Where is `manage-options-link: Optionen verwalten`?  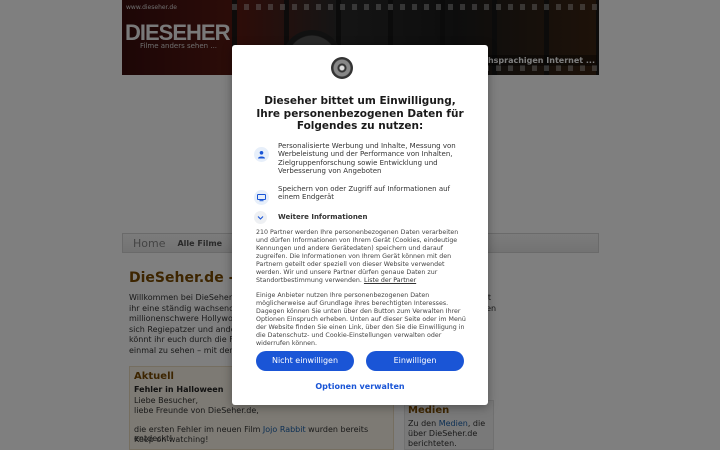
manage-options-link: Optionen verwalten is located at coordinates (360, 386).